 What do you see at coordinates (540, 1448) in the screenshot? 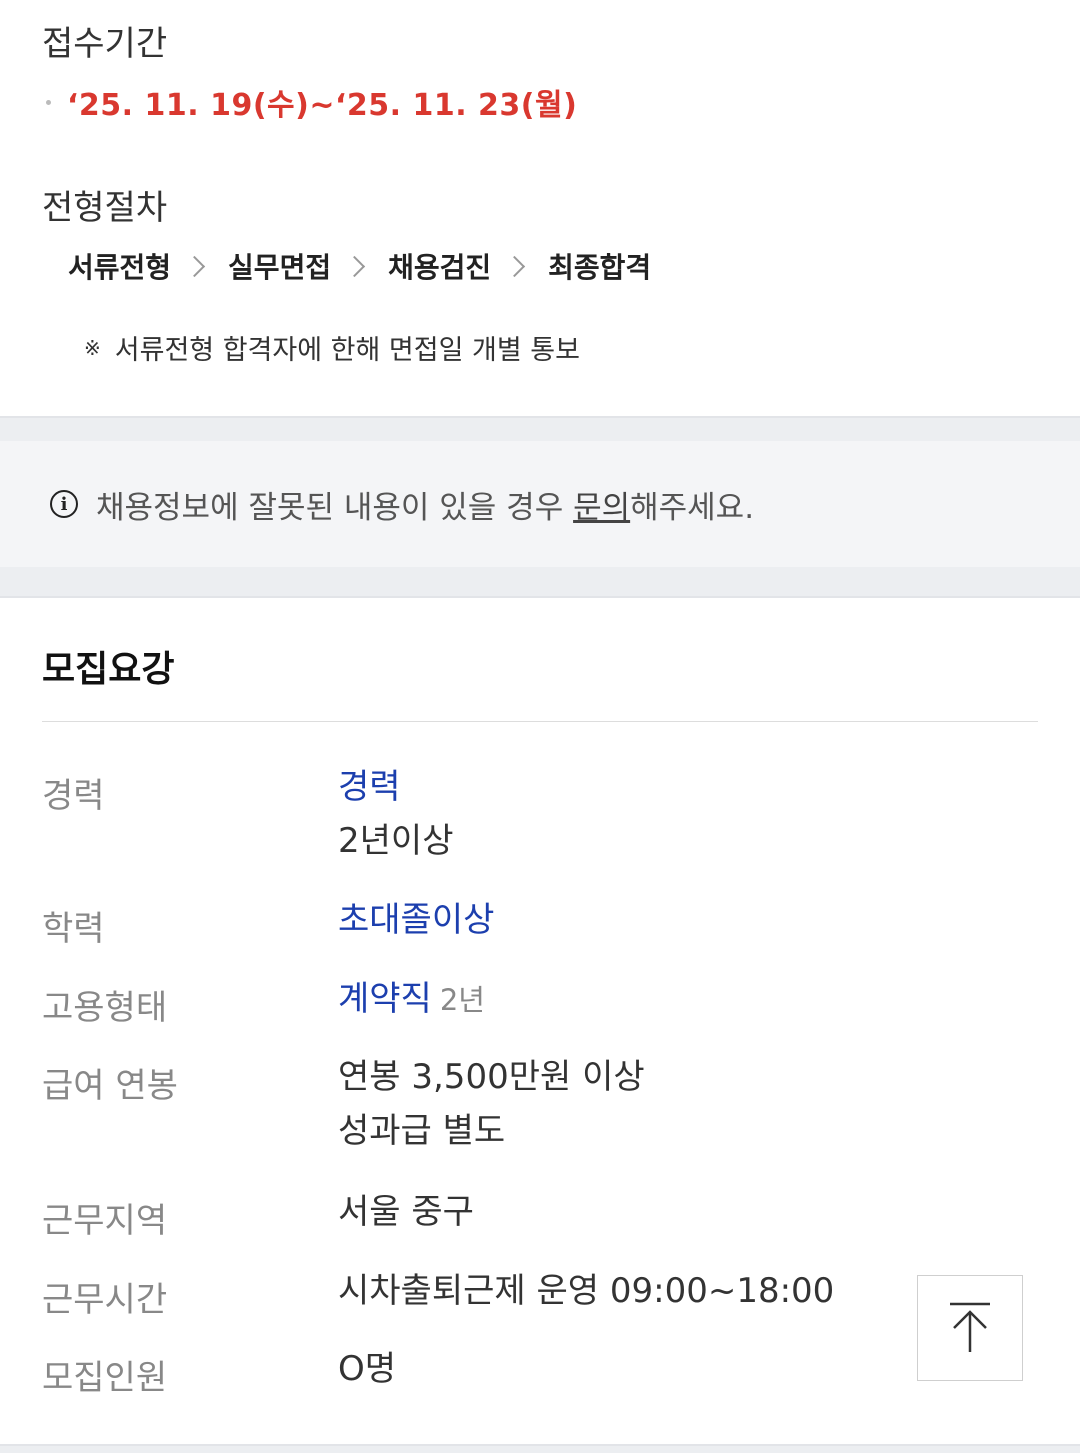
I see `section-separator` at bounding box center [540, 1448].